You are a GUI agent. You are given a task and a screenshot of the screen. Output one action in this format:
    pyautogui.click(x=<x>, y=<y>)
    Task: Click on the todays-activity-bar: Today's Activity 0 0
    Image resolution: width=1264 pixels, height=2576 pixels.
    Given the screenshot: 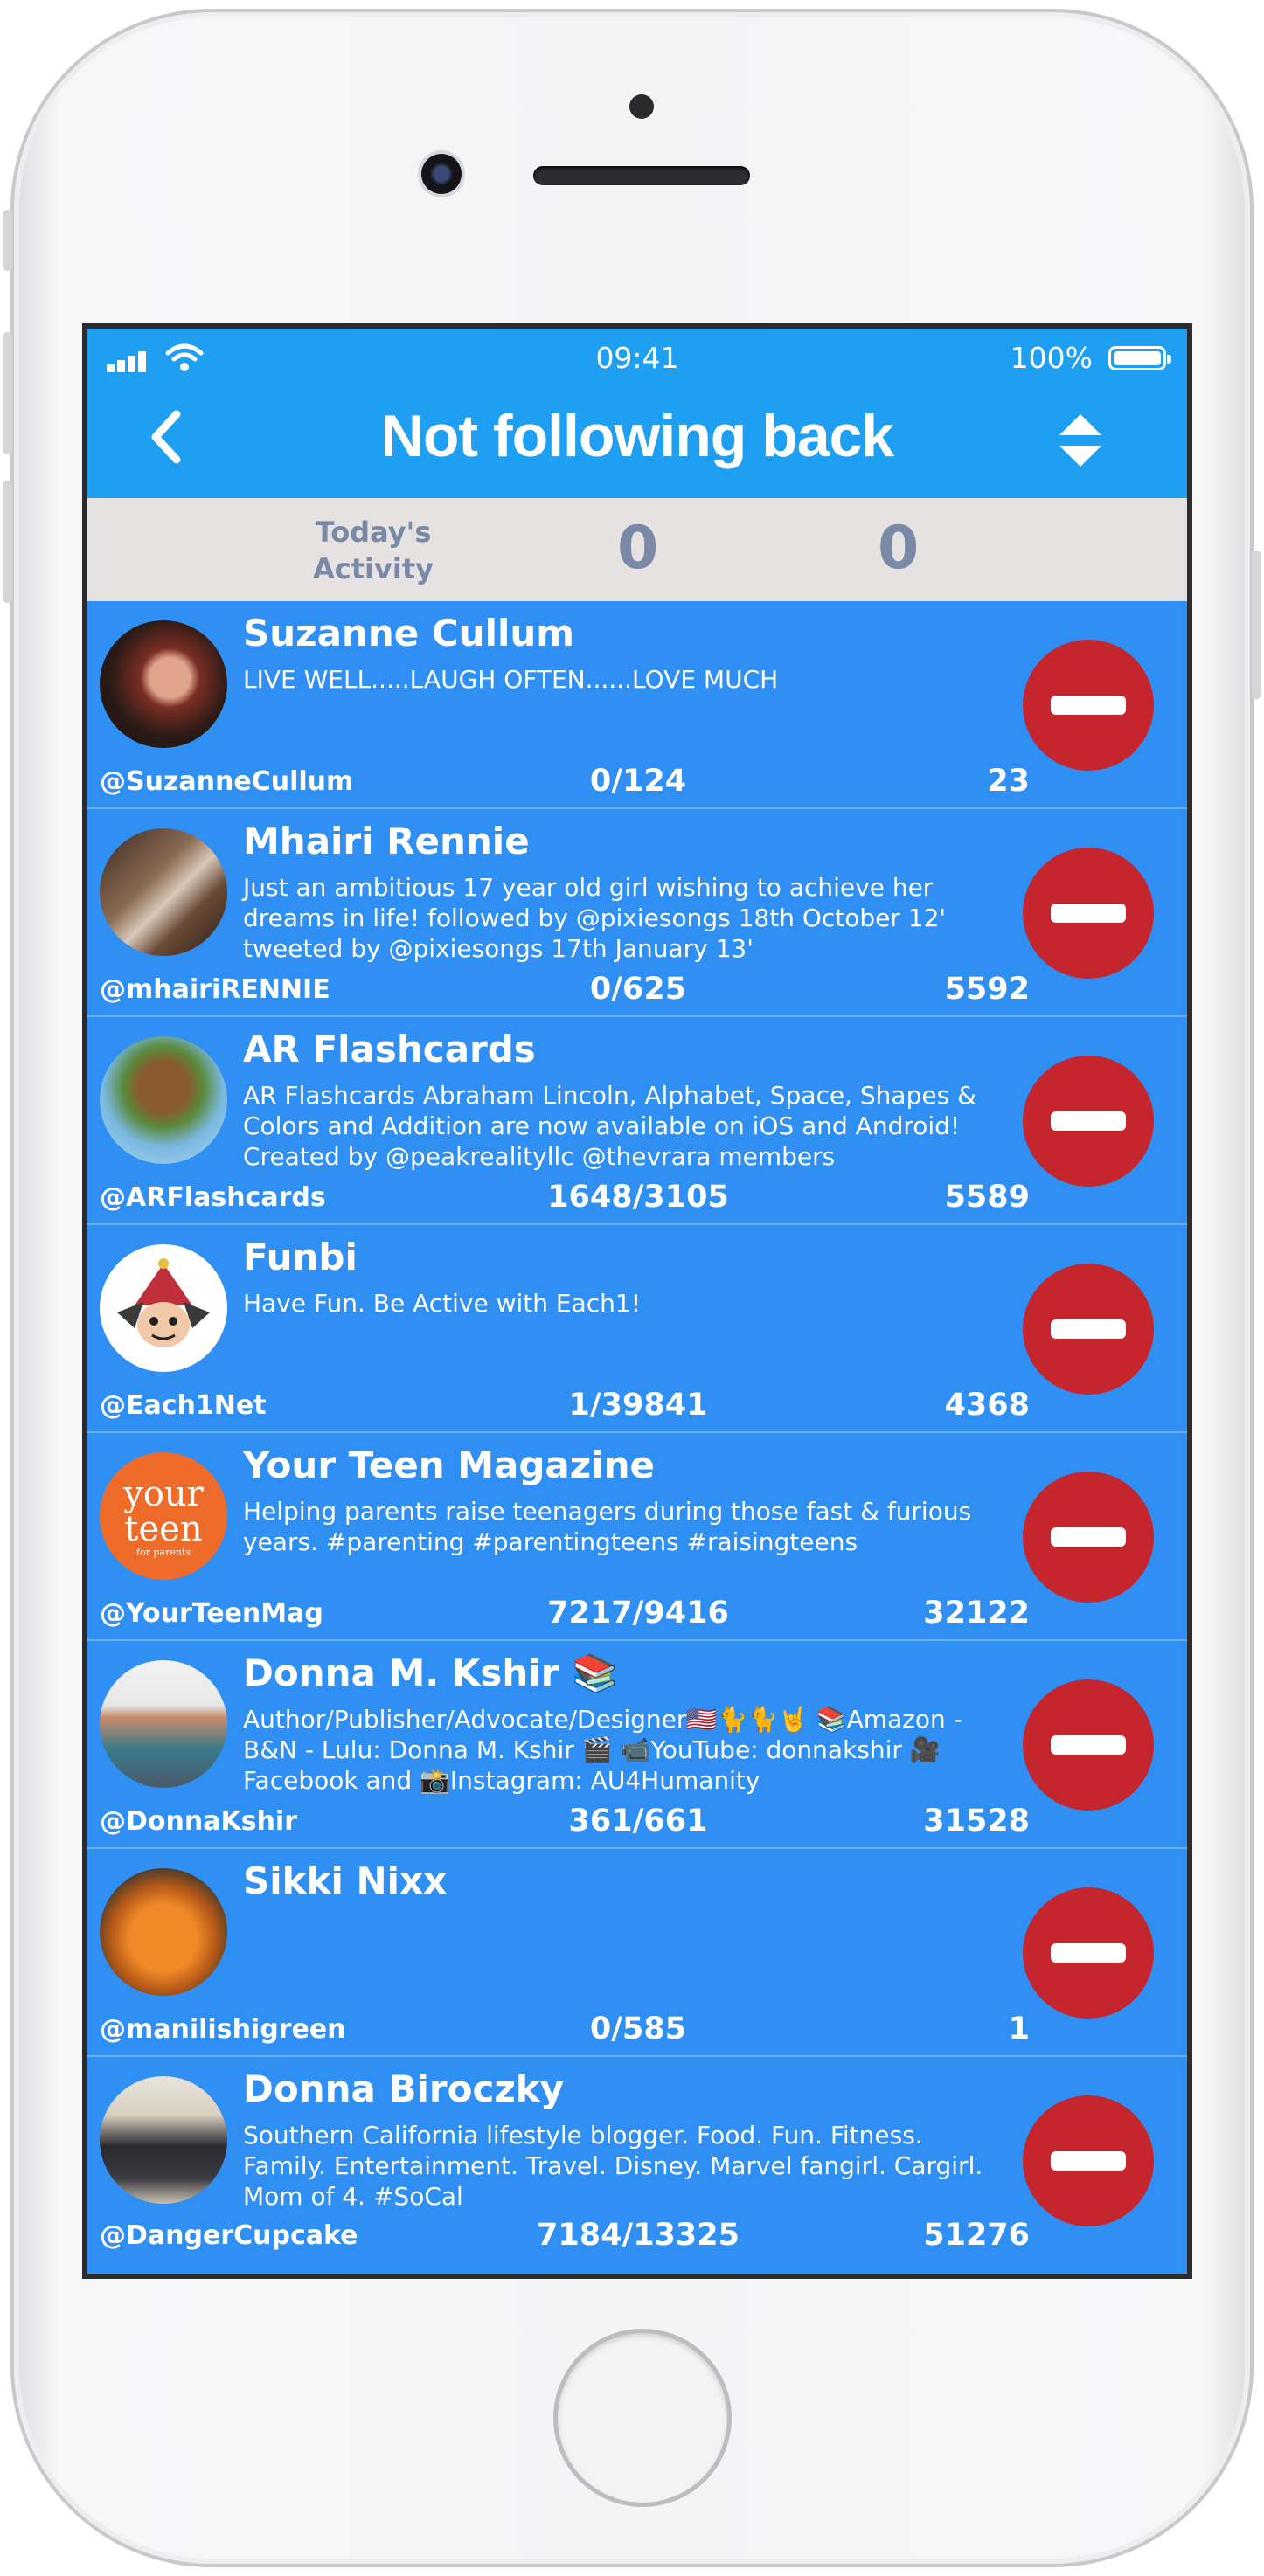 What is the action you would take?
    pyautogui.click(x=637, y=549)
    